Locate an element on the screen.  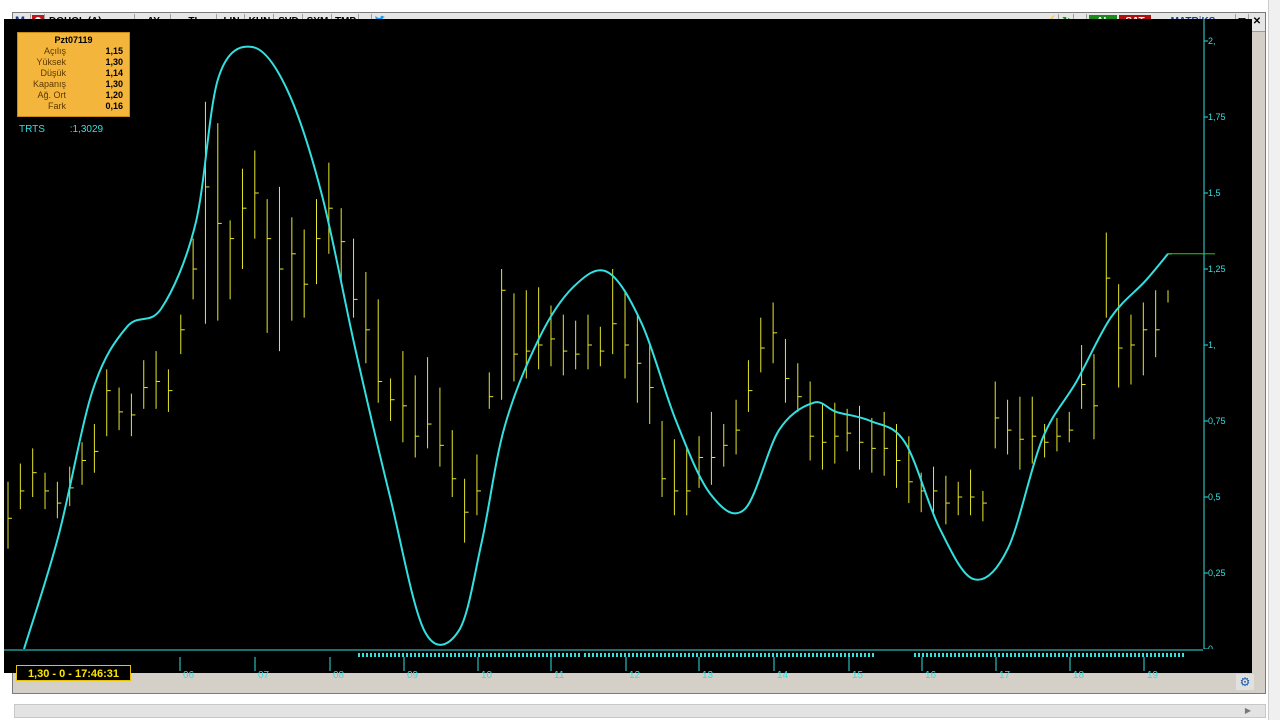
horizontal-scrollbar: ▶ is located at coordinates (640, 711).